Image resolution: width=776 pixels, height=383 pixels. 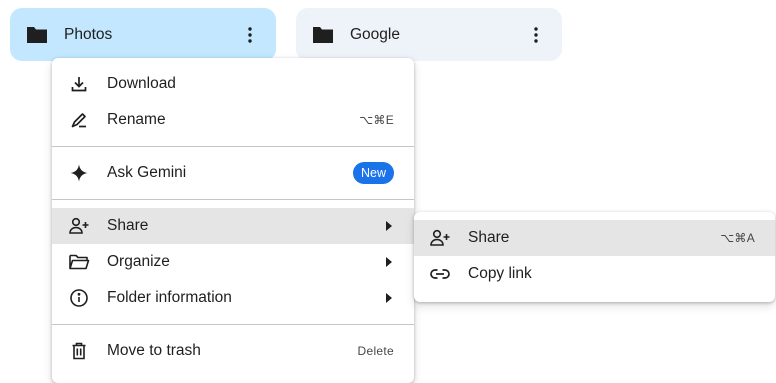 What do you see at coordinates (233, 351) in the screenshot?
I see `menu-item-move-to-trash: Move to trash Delete` at bounding box center [233, 351].